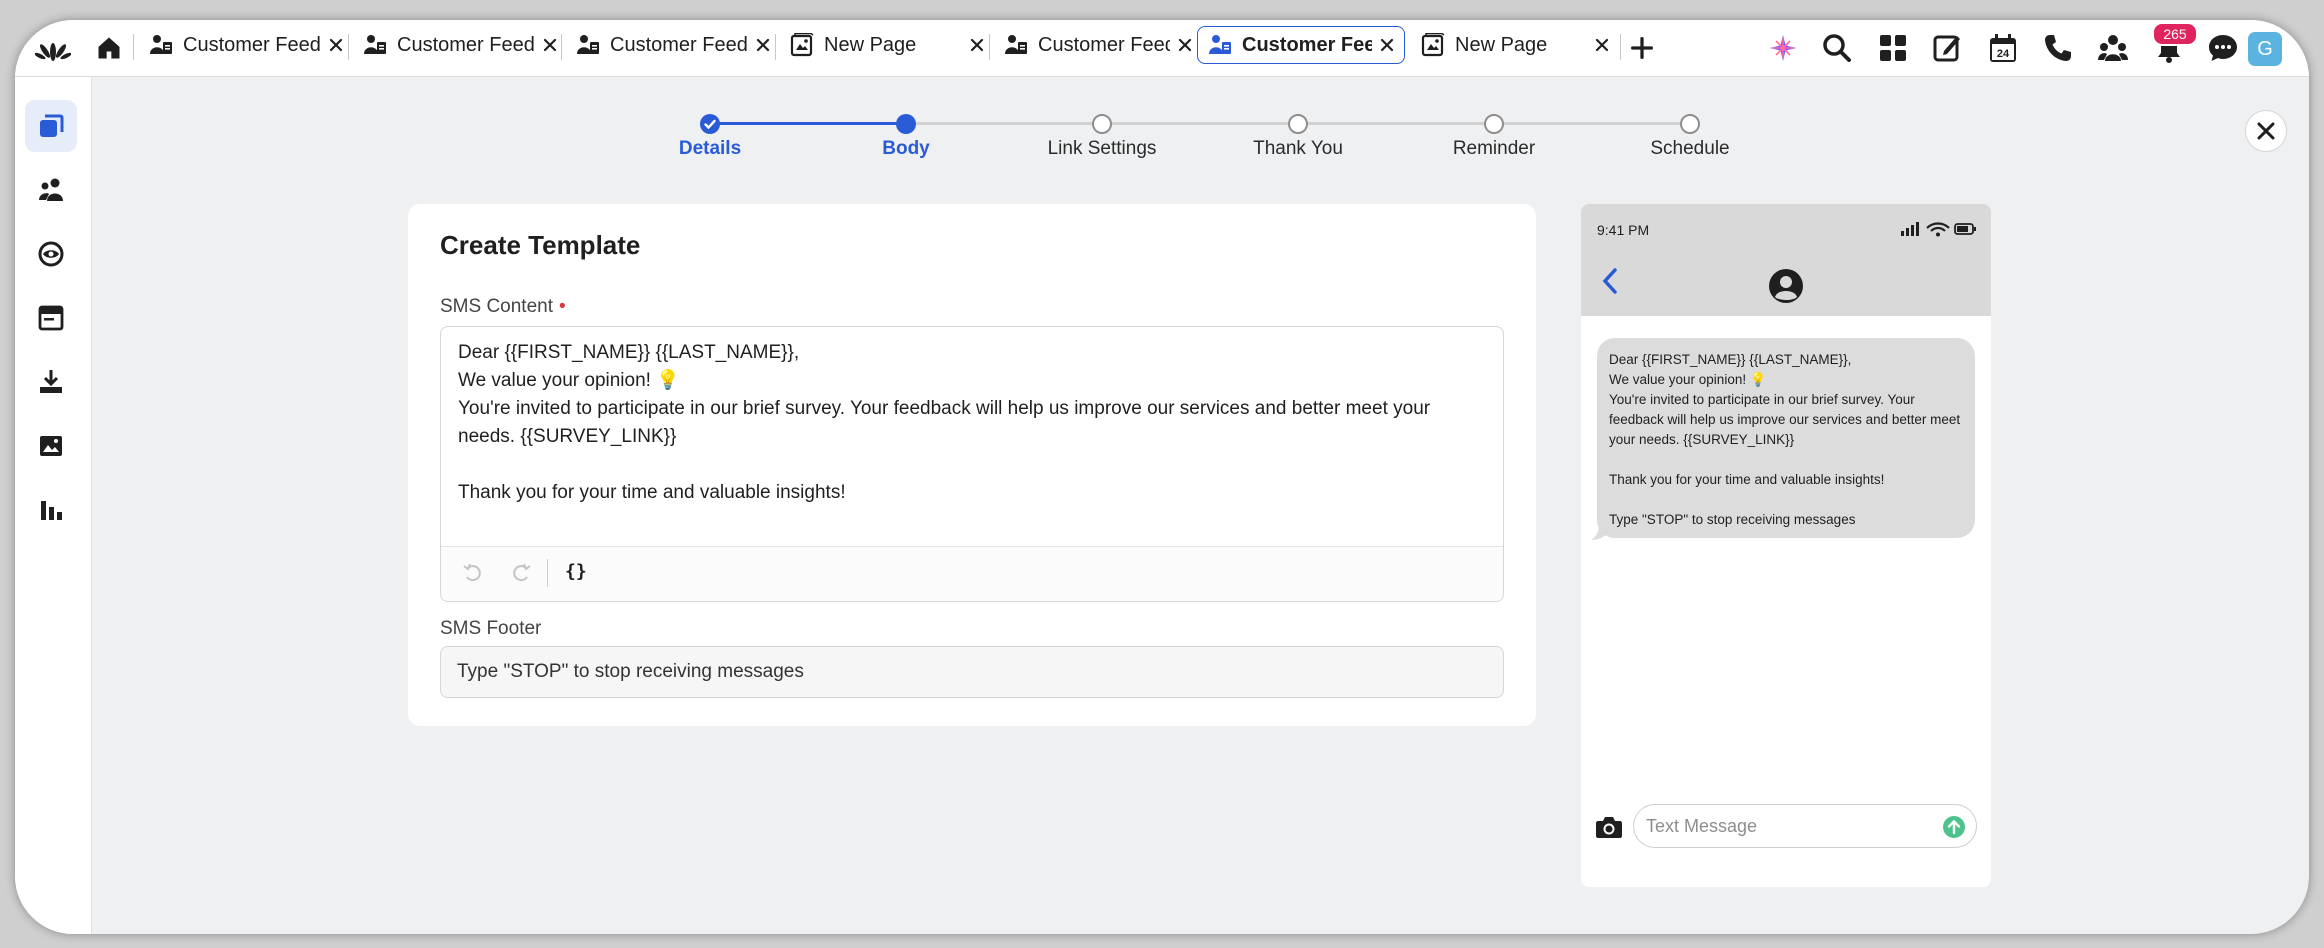 The width and height of the screenshot is (2324, 948). I want to click on step-label-link-settings: Link Settings, so click(1102, 149).